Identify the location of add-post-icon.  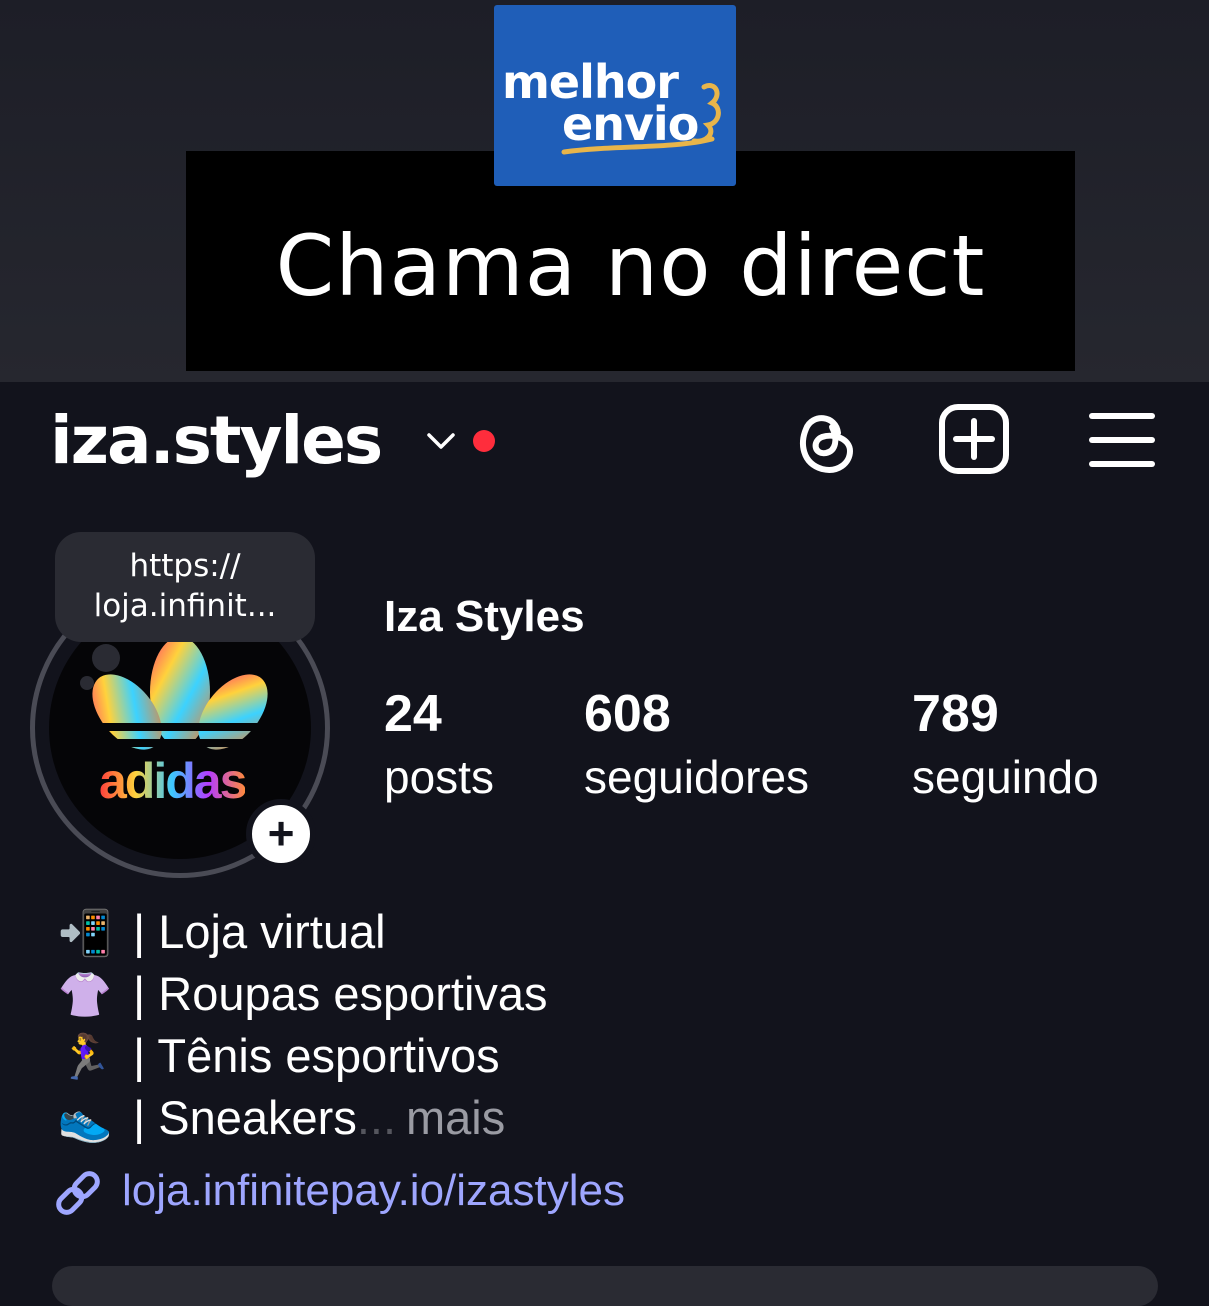
(974, 439).